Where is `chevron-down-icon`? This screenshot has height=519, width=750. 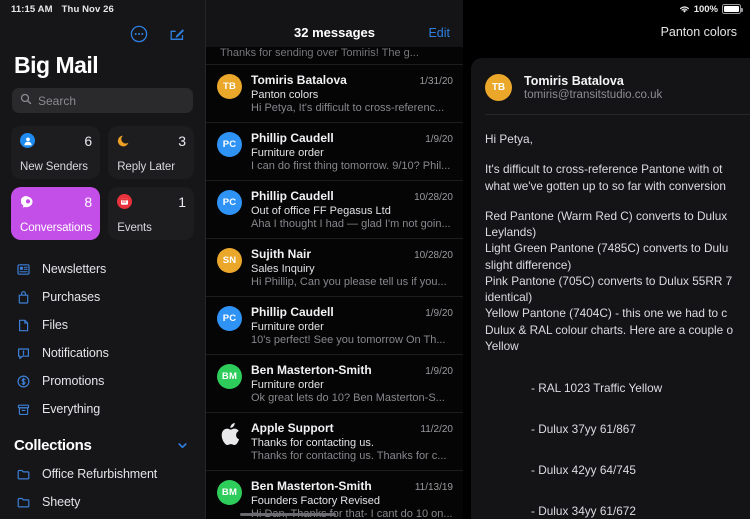
chevron-down-icon is located at coordinates (182, 445).